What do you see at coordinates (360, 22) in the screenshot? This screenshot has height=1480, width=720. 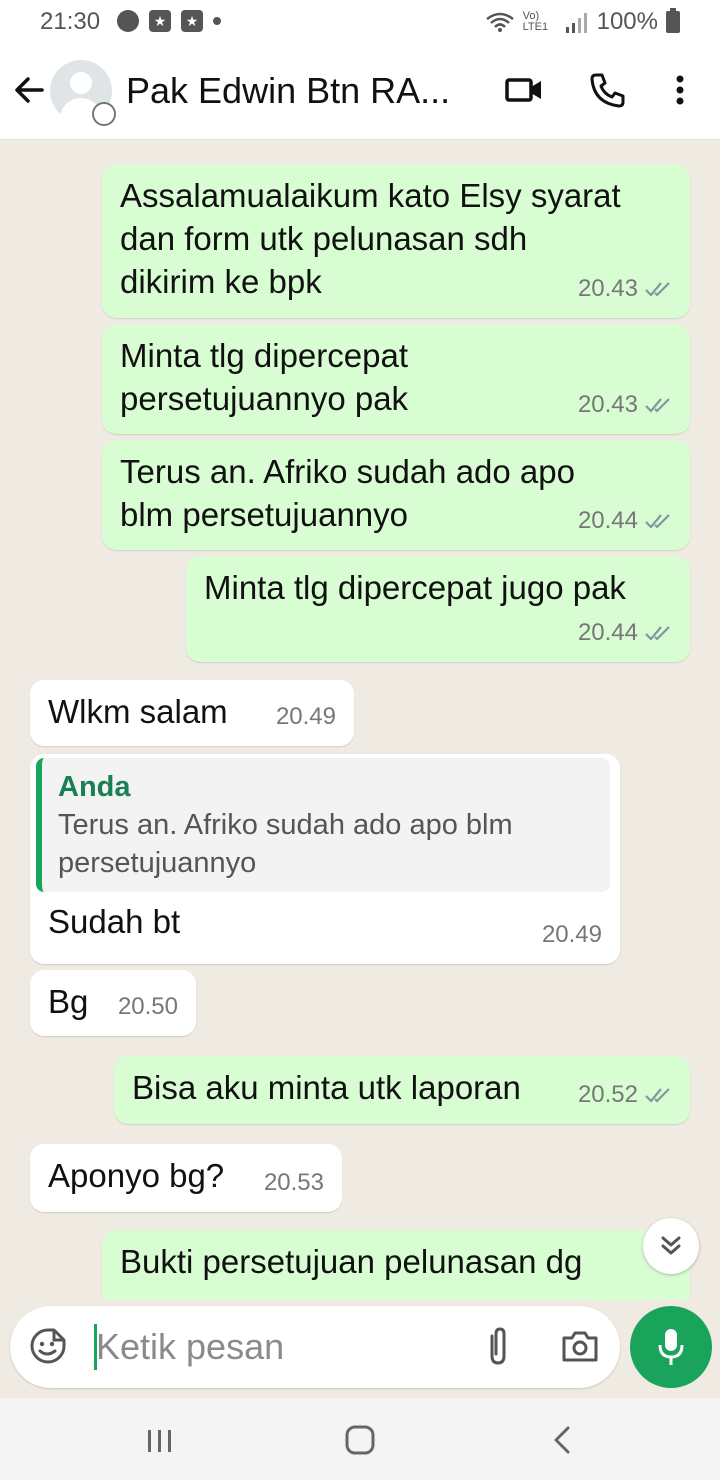 I see `status-bar: 21:30 ★ ★ Vo) LTE1 100%` at bounding box center [360, 22].